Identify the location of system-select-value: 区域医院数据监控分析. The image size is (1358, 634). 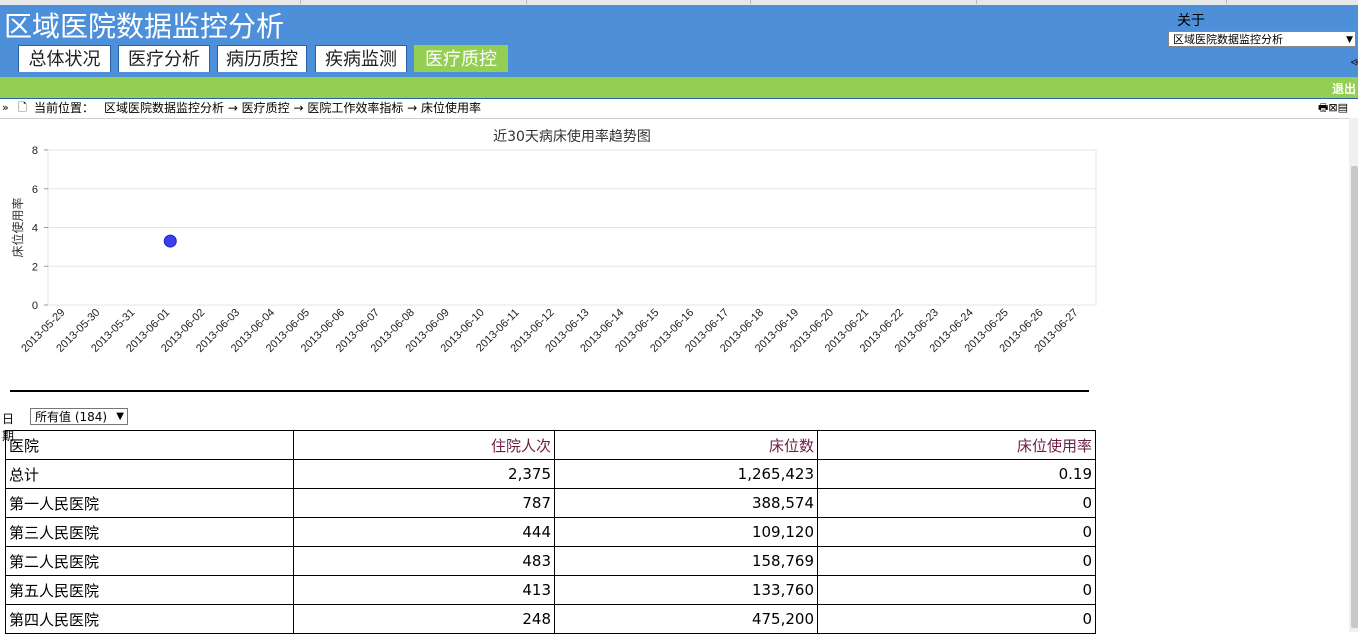
(1228, 39).